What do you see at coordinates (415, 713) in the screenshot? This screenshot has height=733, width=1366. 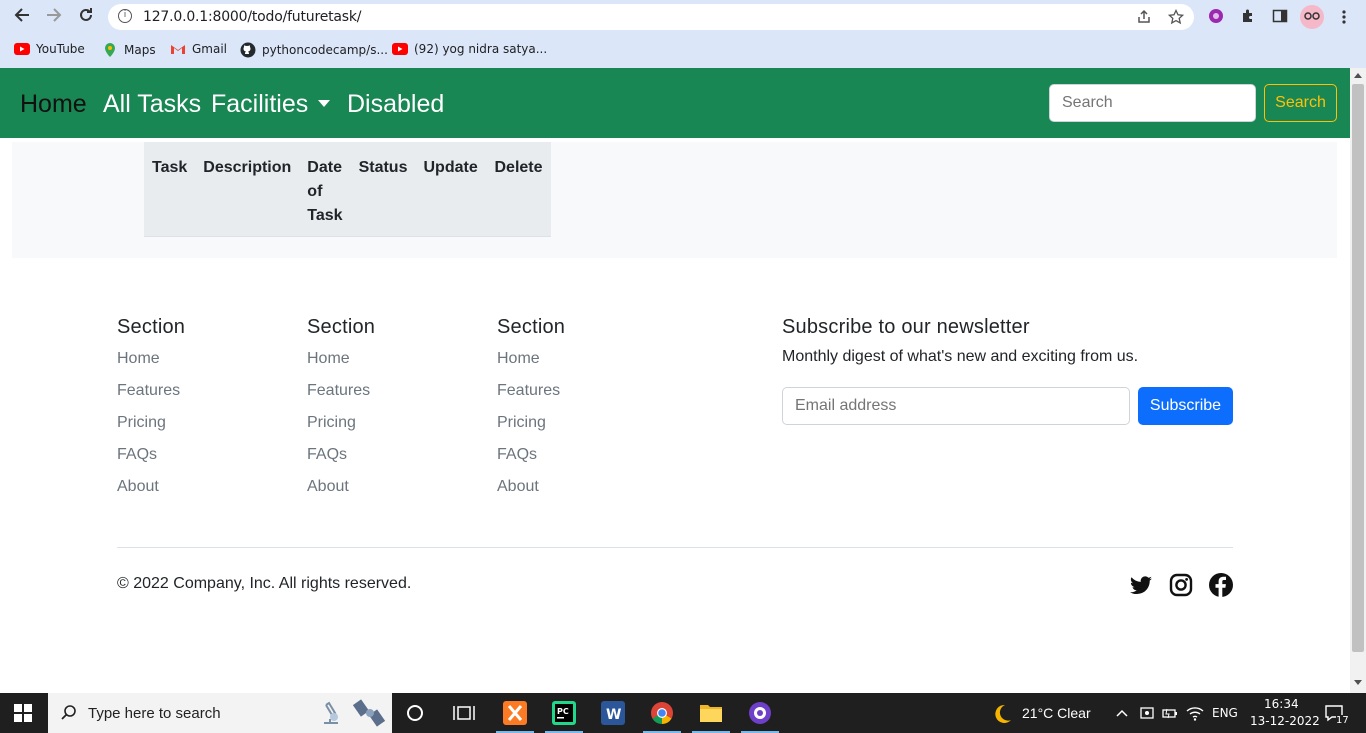 I see `cortana-icon` at bounding box center [415, 713].